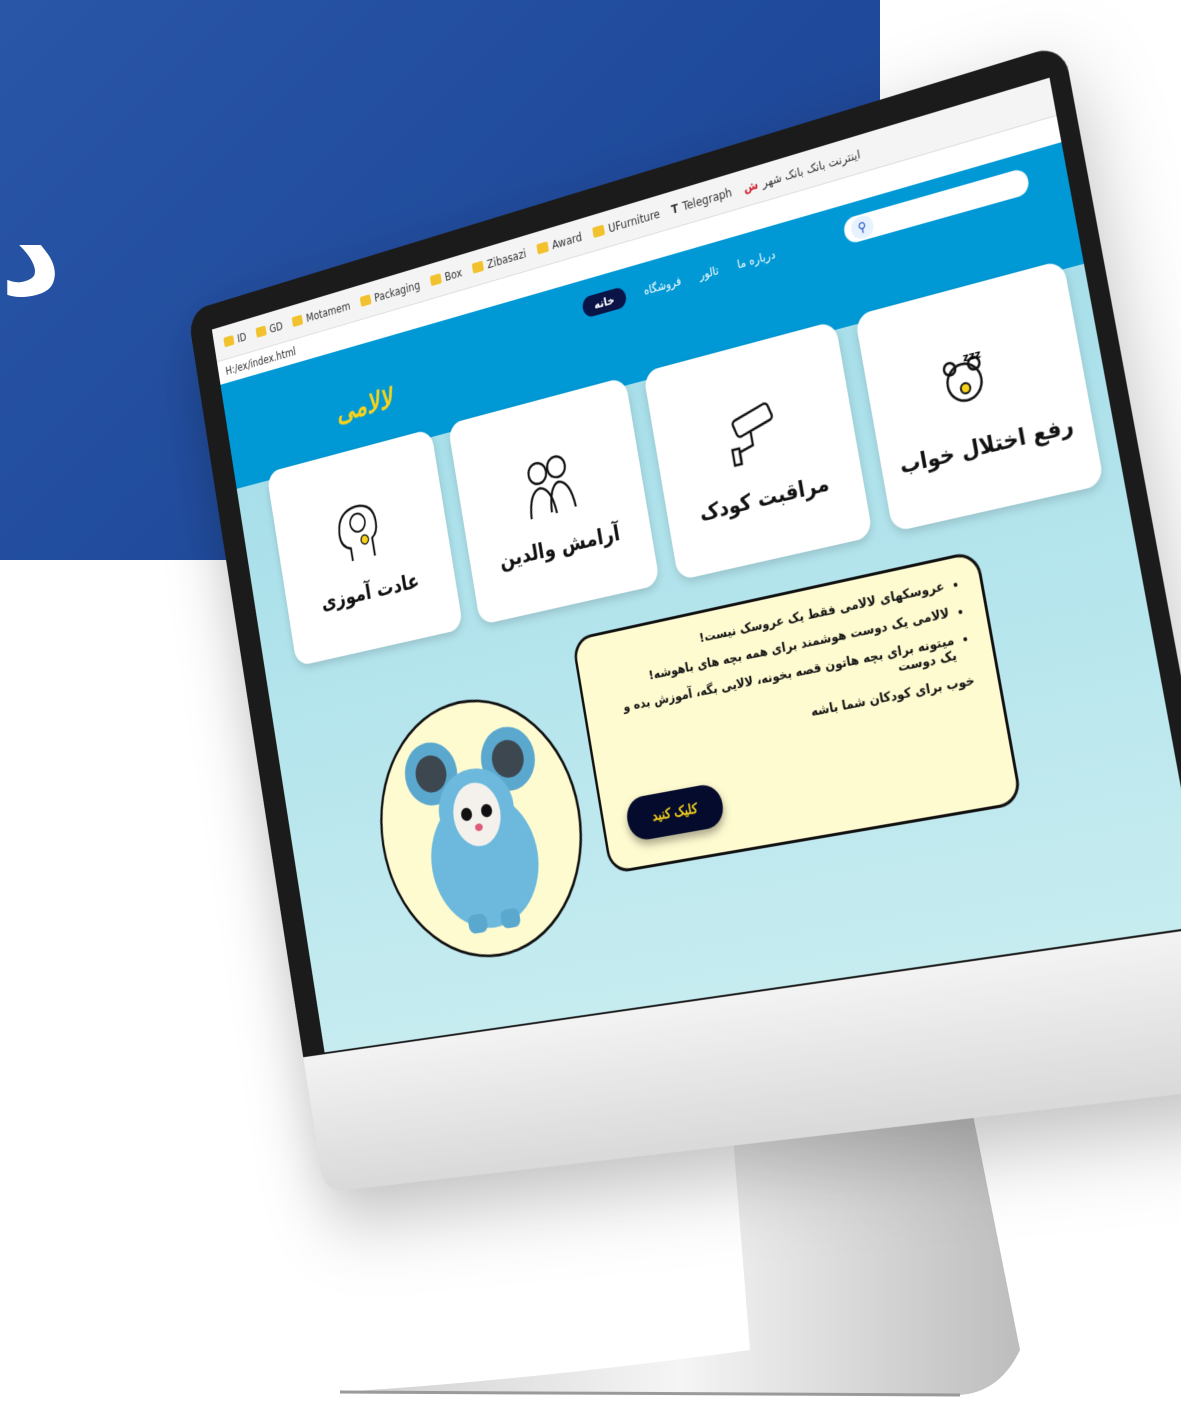 This screenshot has width=1181, height=1408. Describe the element at coordinates (321, 313) in the screenshot. I see `bookmark-motamem: Motamem` at that location.